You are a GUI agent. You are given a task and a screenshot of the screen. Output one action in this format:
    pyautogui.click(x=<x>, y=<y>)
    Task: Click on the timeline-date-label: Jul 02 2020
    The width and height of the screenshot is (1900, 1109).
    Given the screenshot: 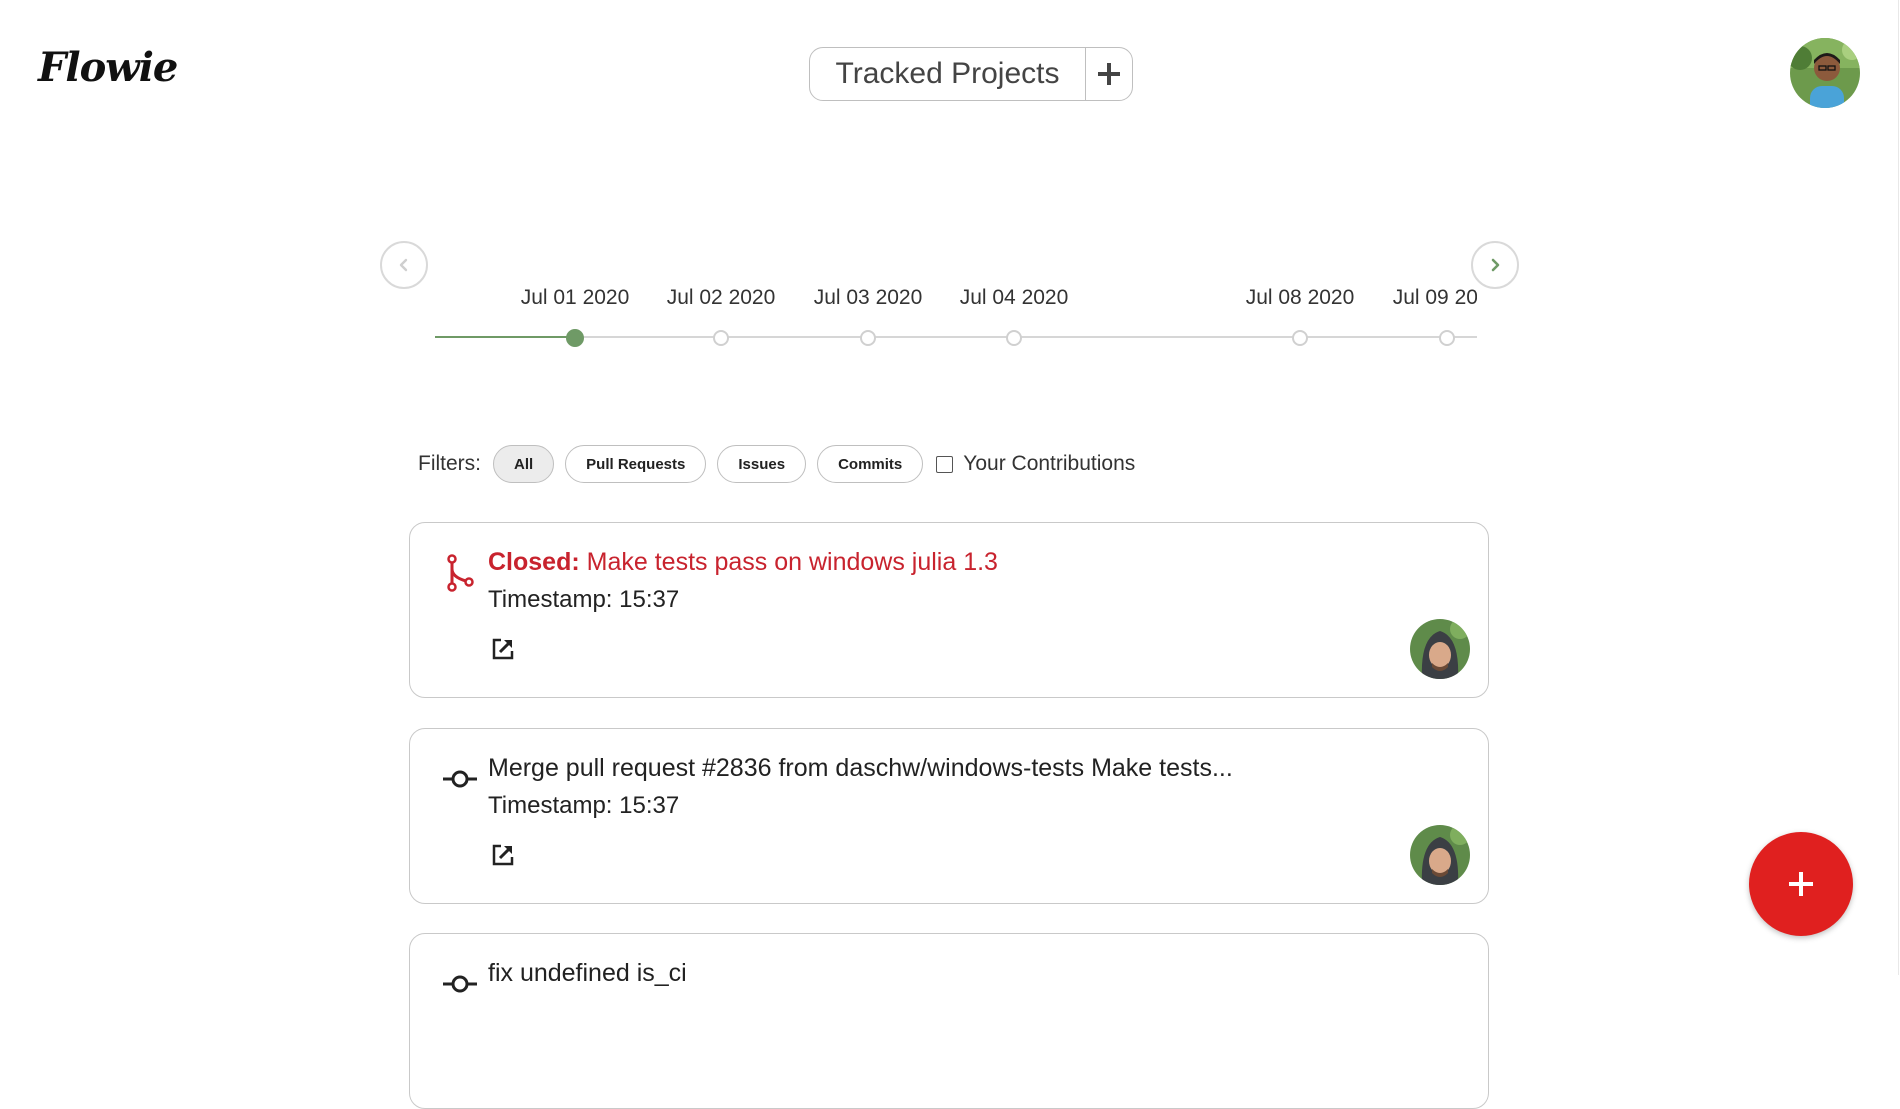 What is the action you would take?
    pyautogui.click(x=721, y=298)
    